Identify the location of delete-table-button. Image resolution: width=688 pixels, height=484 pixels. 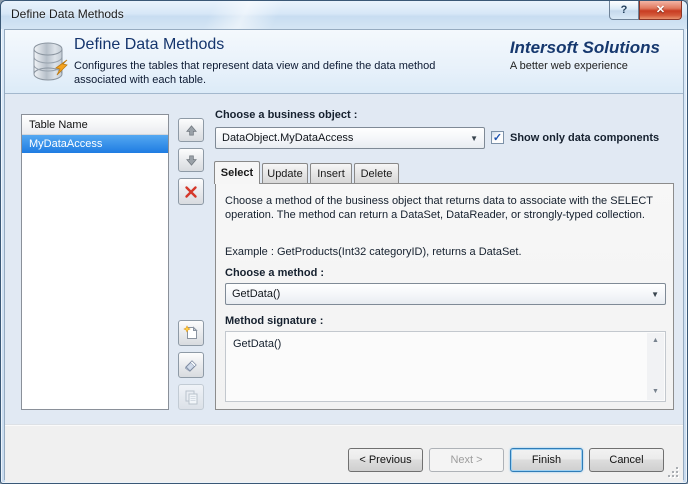
(191, 191).